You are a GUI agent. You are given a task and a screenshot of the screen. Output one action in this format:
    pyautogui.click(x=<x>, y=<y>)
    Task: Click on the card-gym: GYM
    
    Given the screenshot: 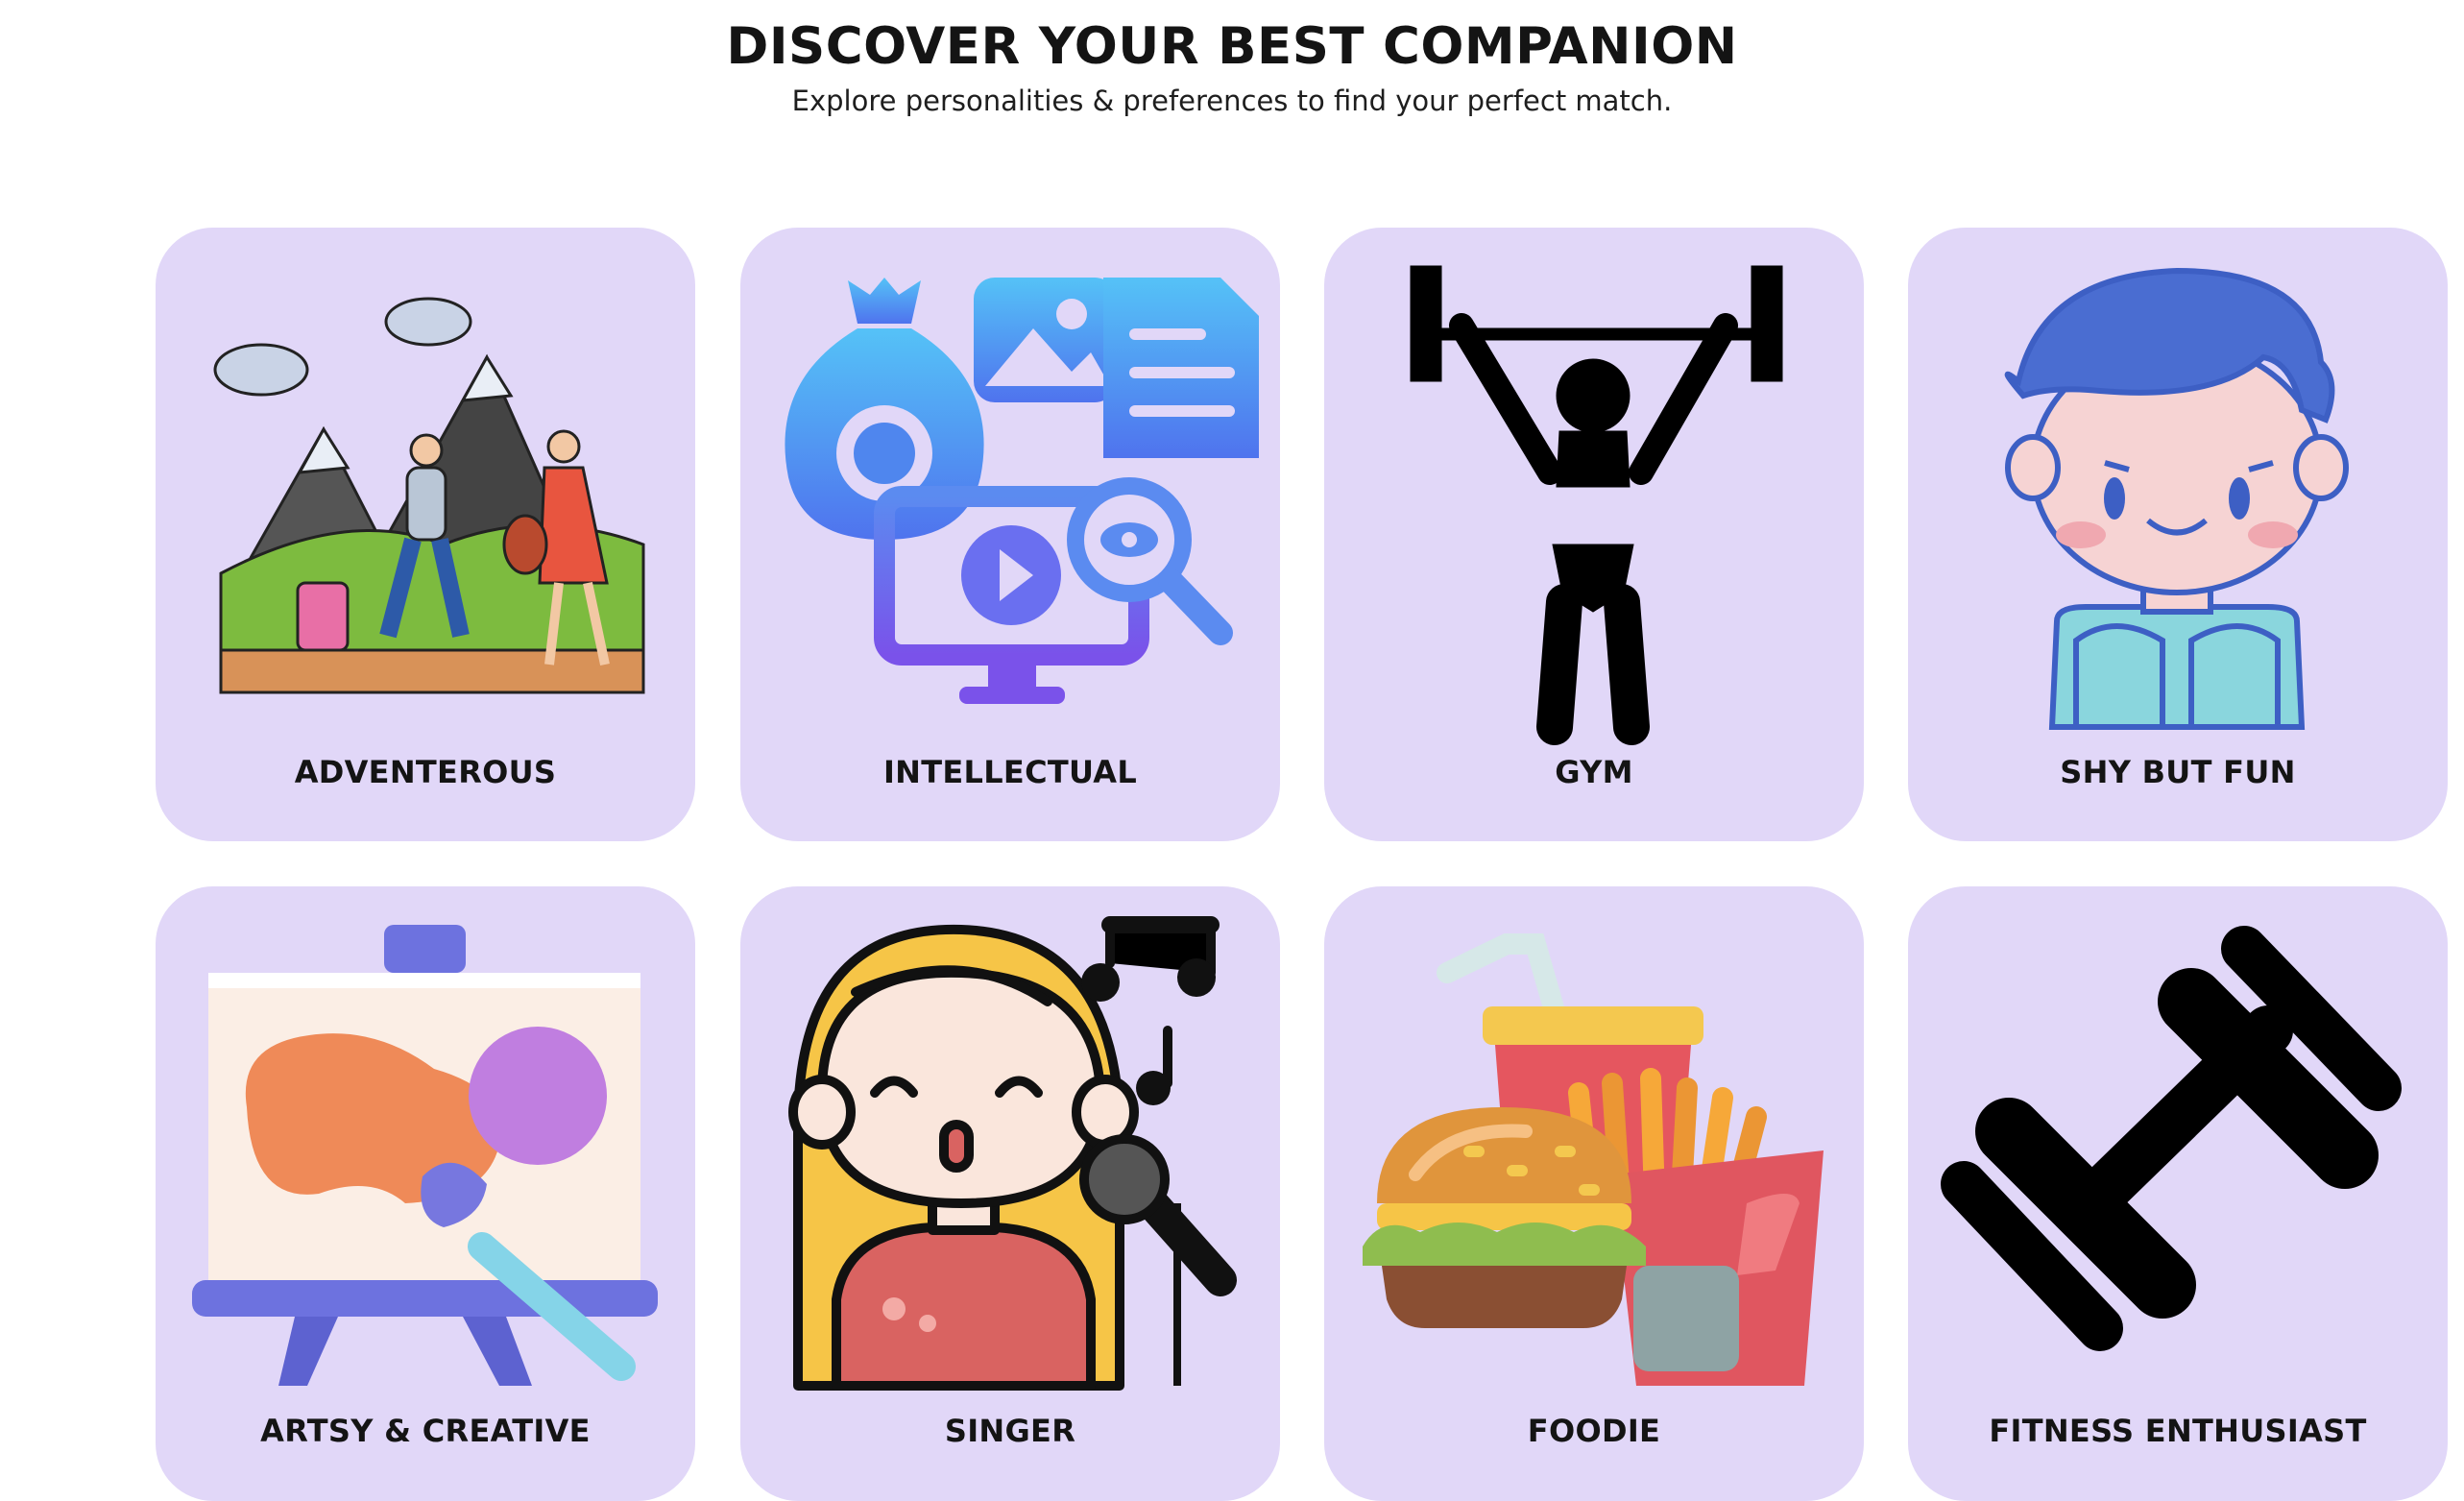 What is the action you would take?
    pyautogui.click(x=1594, y=534)
    